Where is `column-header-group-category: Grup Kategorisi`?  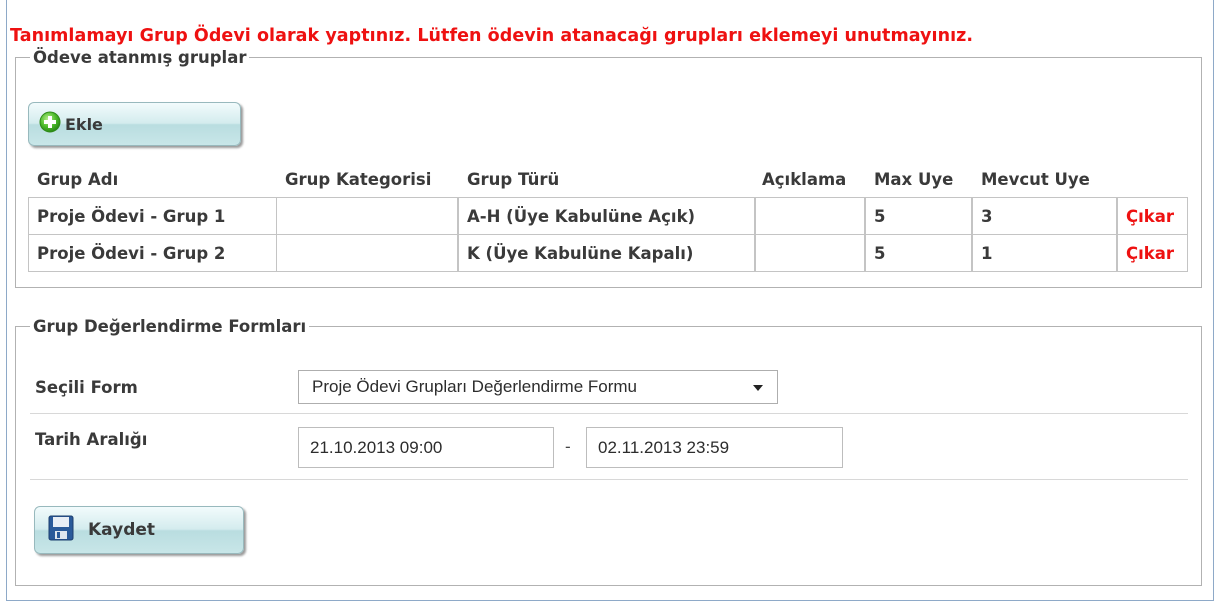 column-header-group-category: Grup Kategorisi is located at coordinates (358, 179).